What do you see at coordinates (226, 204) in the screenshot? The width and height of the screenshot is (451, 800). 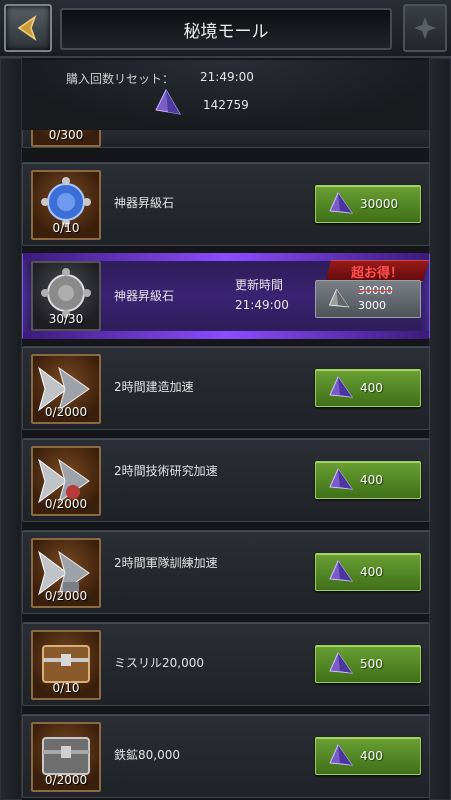 I see `shop-item: 0/10 神器昇級石 30000` at bounding box center [226, 204].